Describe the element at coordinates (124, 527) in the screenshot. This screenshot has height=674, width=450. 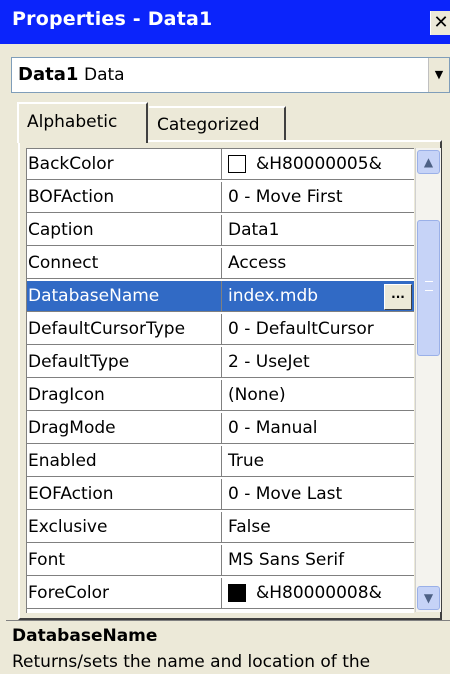
I see `property-name: Exclusive` at that location.